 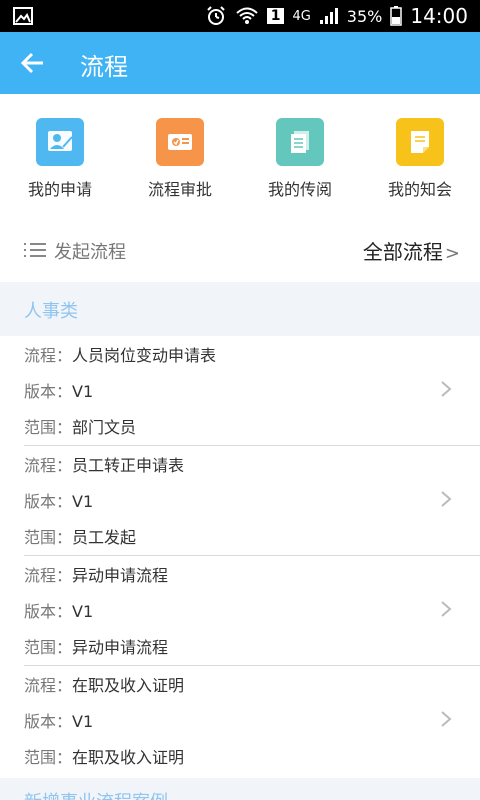 What do you see at coordinates (300, 142) in the screenshot?
I see `documents-icon` at bounding box center [300, 142].